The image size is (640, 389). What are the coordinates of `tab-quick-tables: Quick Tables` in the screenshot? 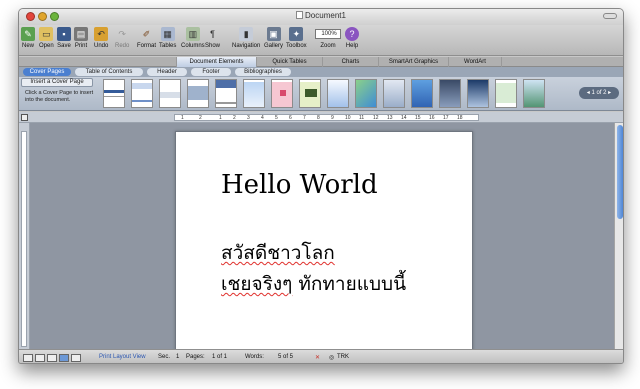 It's located at (289, 62).